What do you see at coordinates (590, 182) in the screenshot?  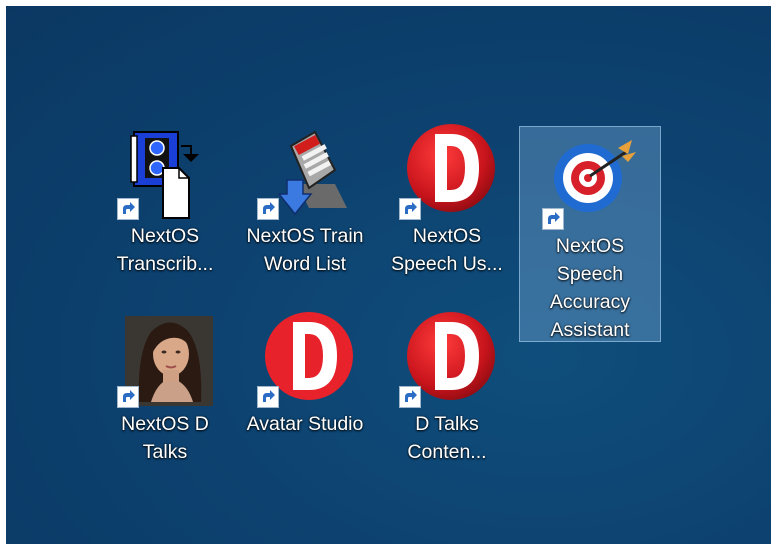 I see `target-bullseye-icon` at bounding box center [590, 182].